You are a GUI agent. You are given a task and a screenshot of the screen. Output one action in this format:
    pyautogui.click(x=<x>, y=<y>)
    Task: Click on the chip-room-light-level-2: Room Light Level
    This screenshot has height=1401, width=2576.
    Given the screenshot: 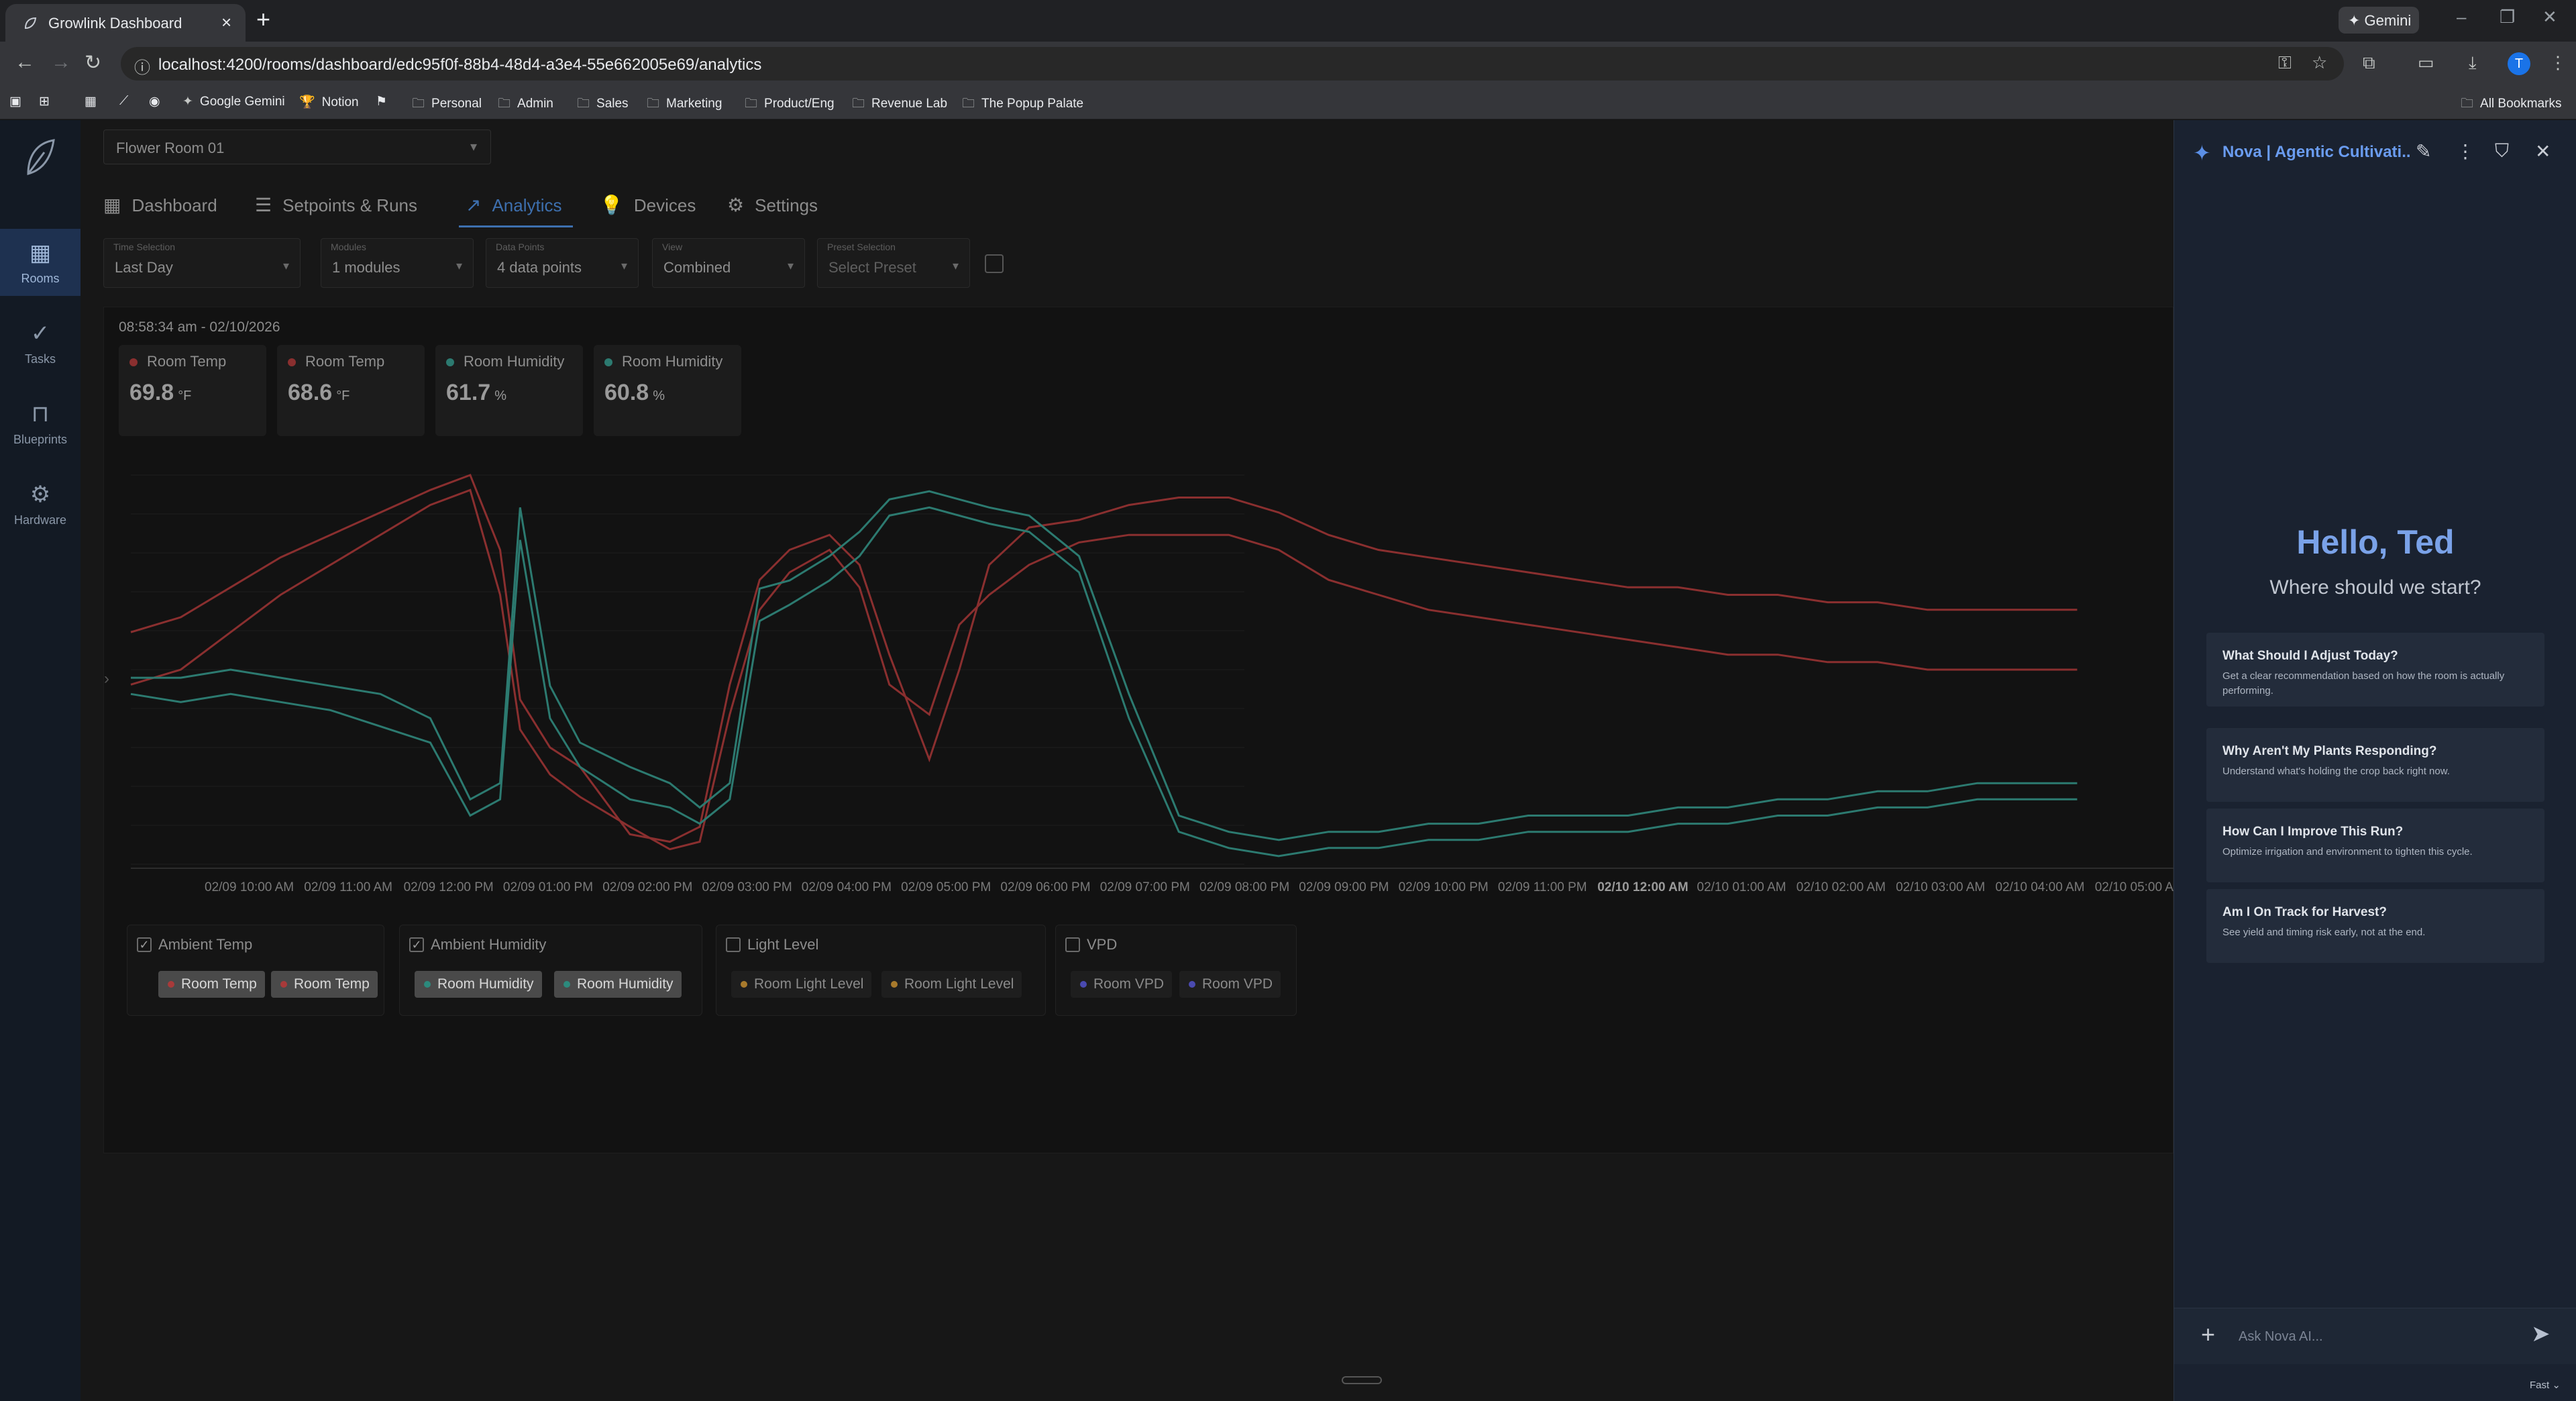 What is the action you would take?
    pyautogui.click(x=951, y=984)
    